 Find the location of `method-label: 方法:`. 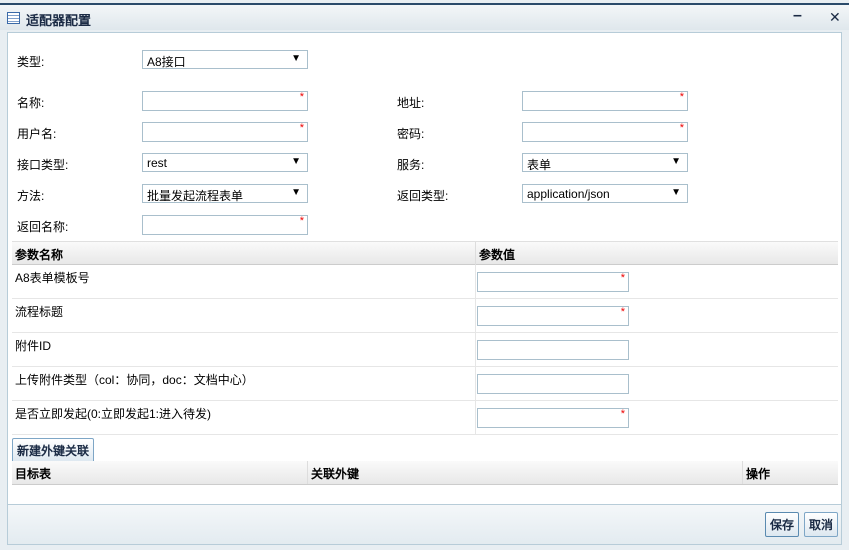

method-label: 方法: is located at coordinates (31, 196).